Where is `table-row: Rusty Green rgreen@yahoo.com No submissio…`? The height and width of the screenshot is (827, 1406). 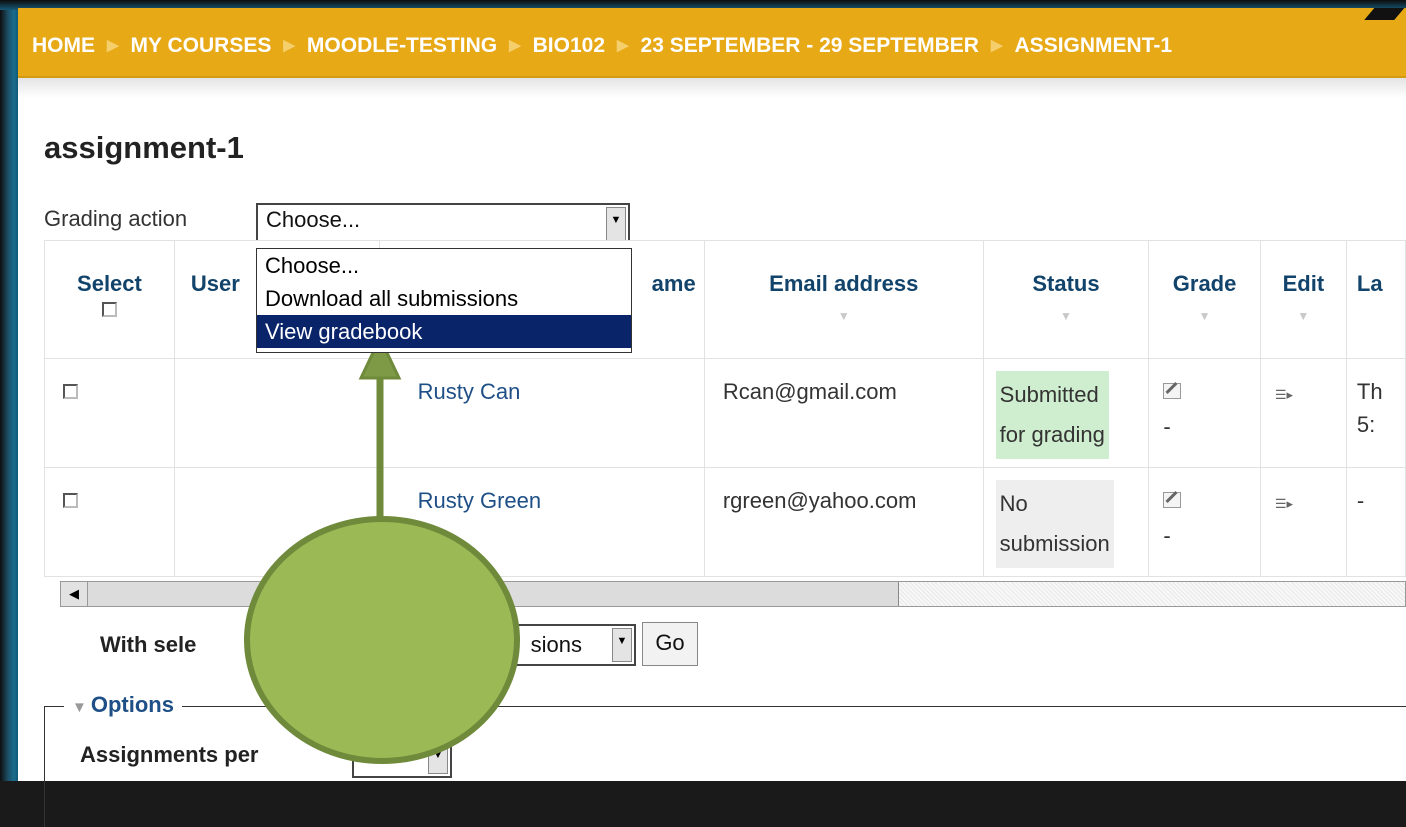 table-row: Rusty Green rgreen@yahoo.com No submissio… is located at coordinates (725, 522).